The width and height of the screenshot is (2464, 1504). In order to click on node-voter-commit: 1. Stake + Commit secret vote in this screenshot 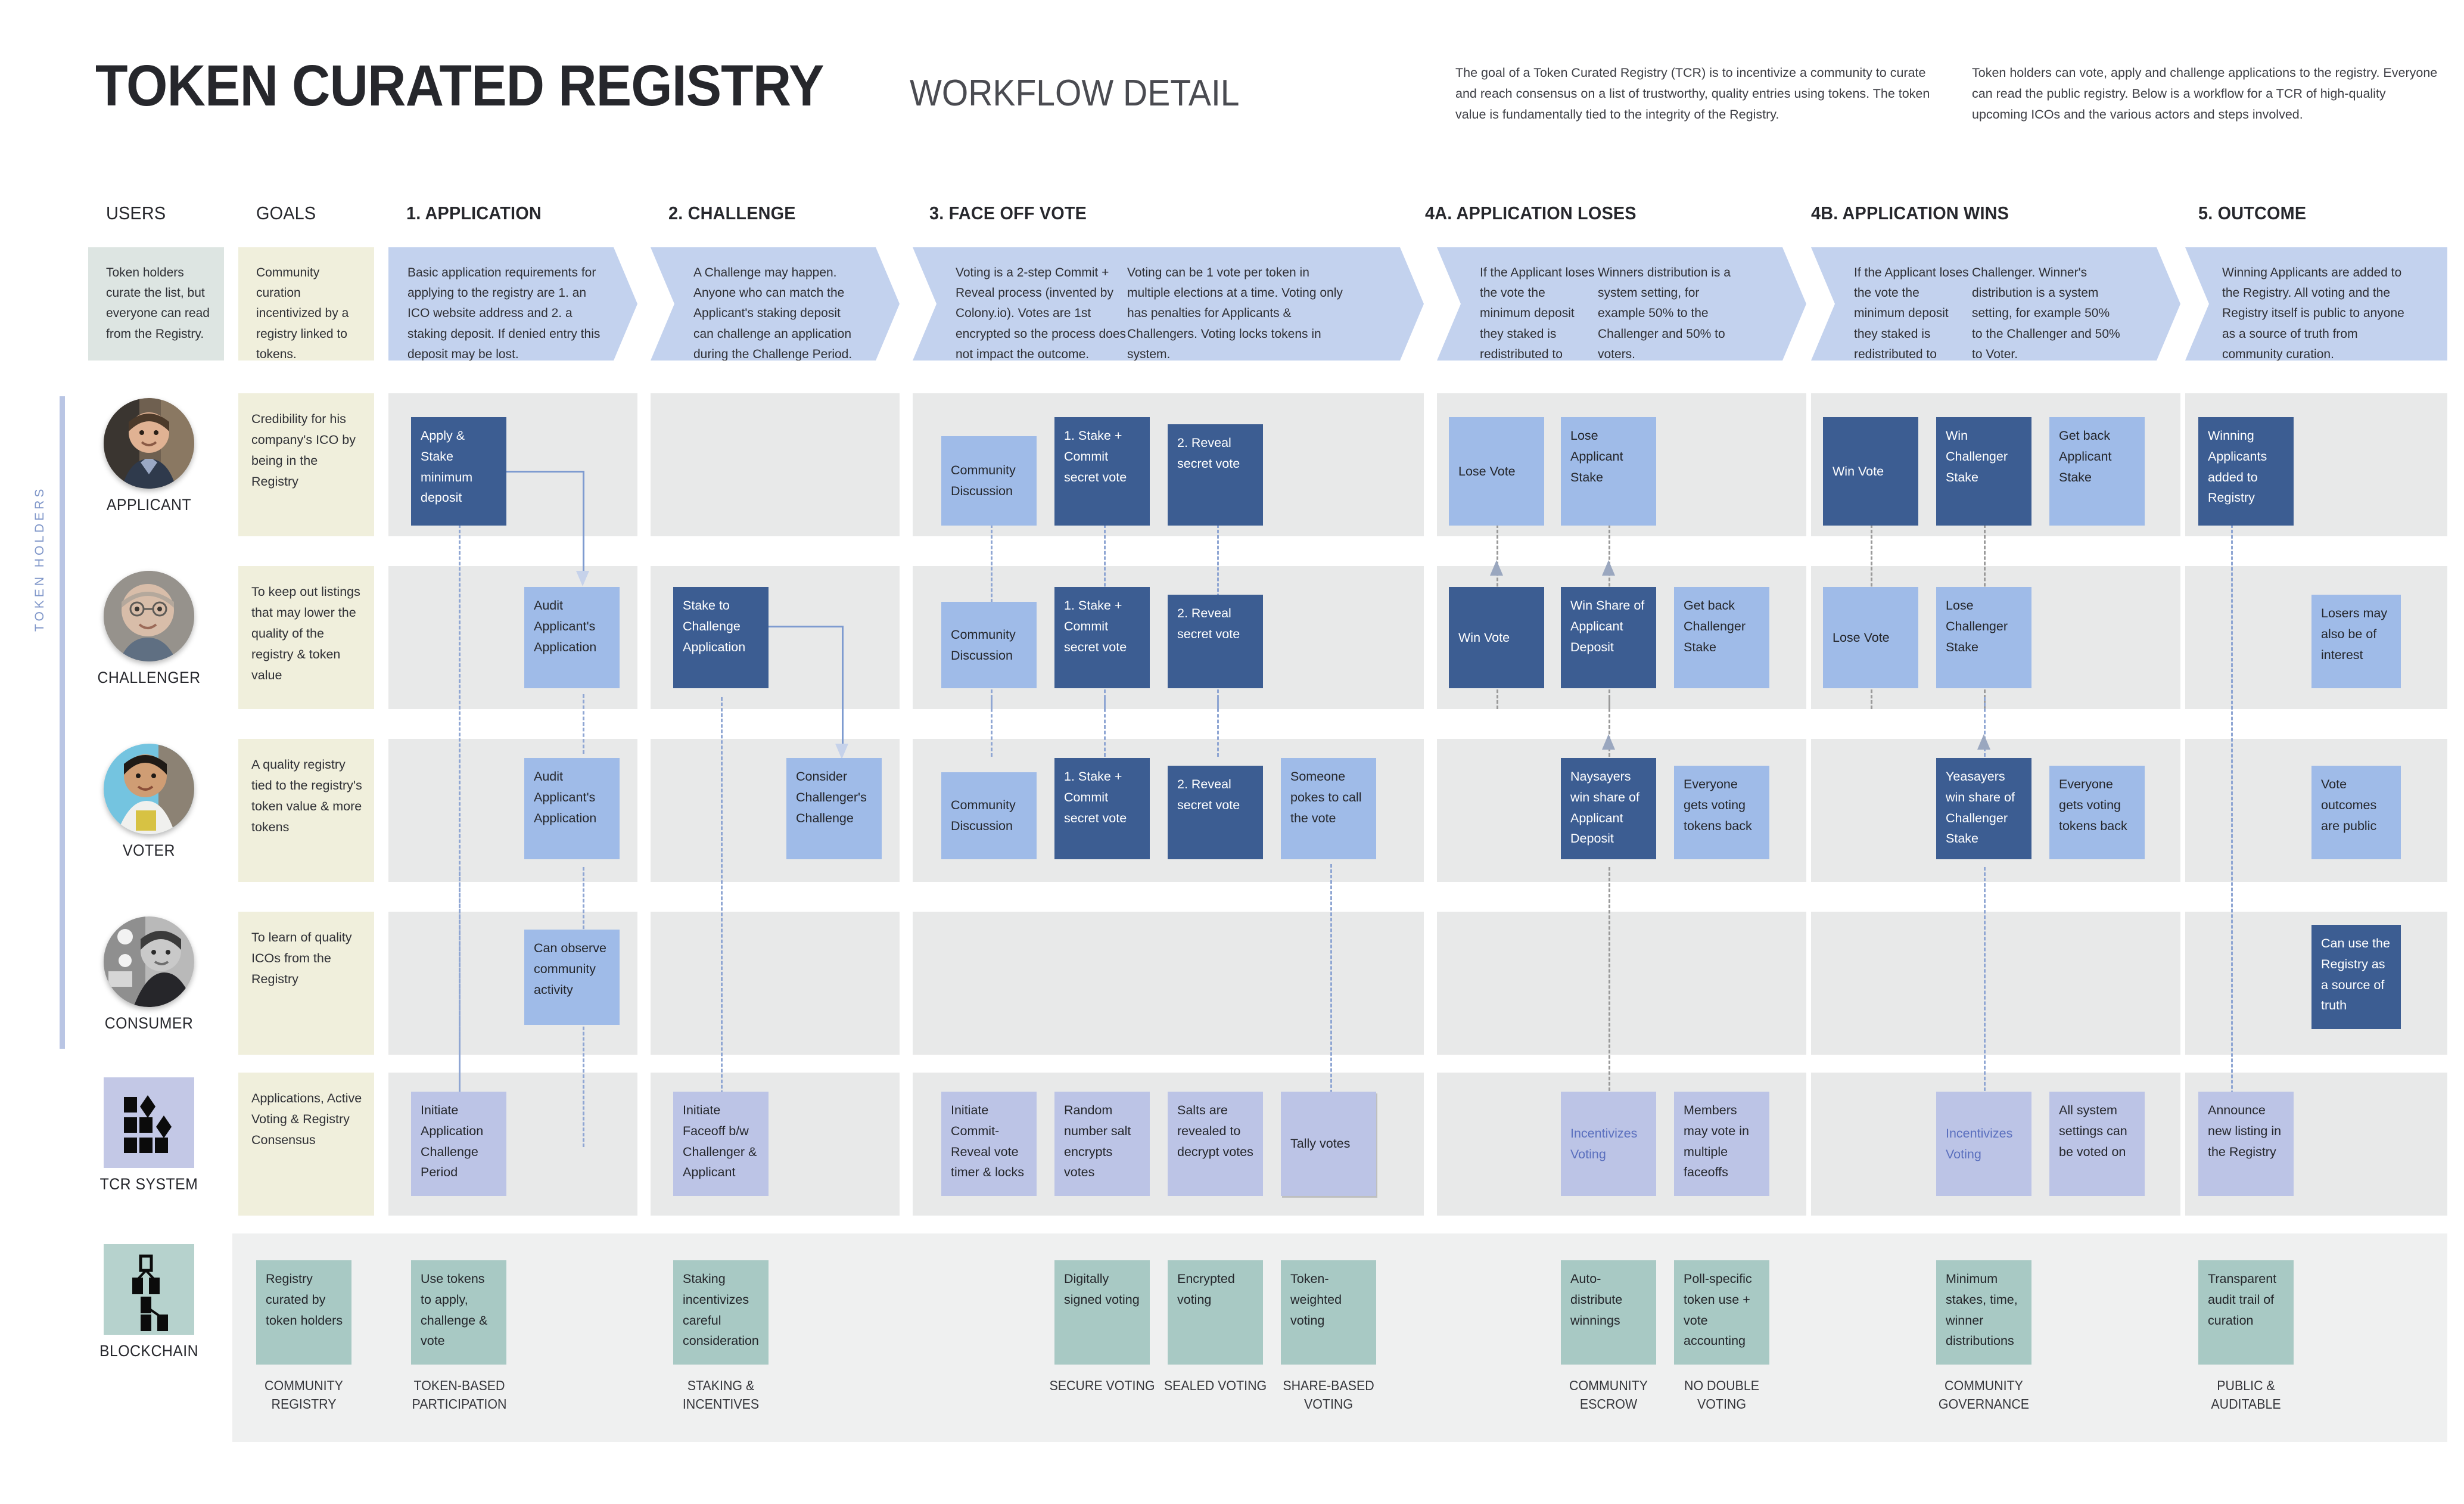, I will do `click(1102, 808)`.